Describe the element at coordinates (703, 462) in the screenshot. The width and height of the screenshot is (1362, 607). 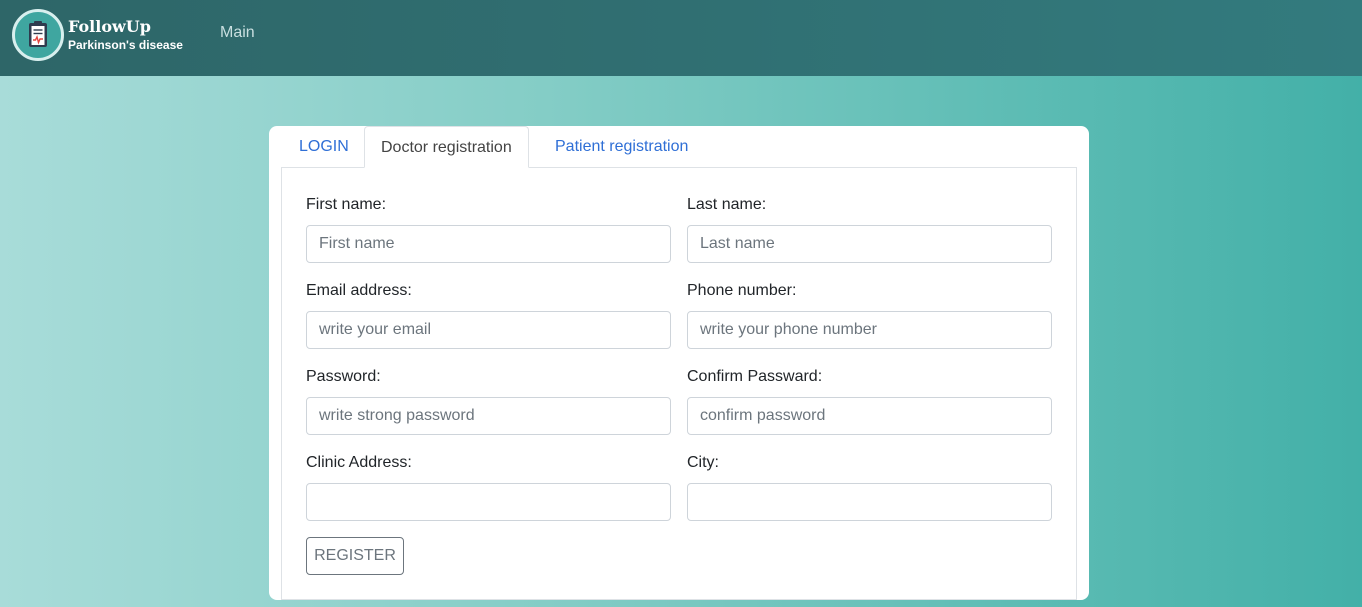
I see `city-label: City:` at that location.